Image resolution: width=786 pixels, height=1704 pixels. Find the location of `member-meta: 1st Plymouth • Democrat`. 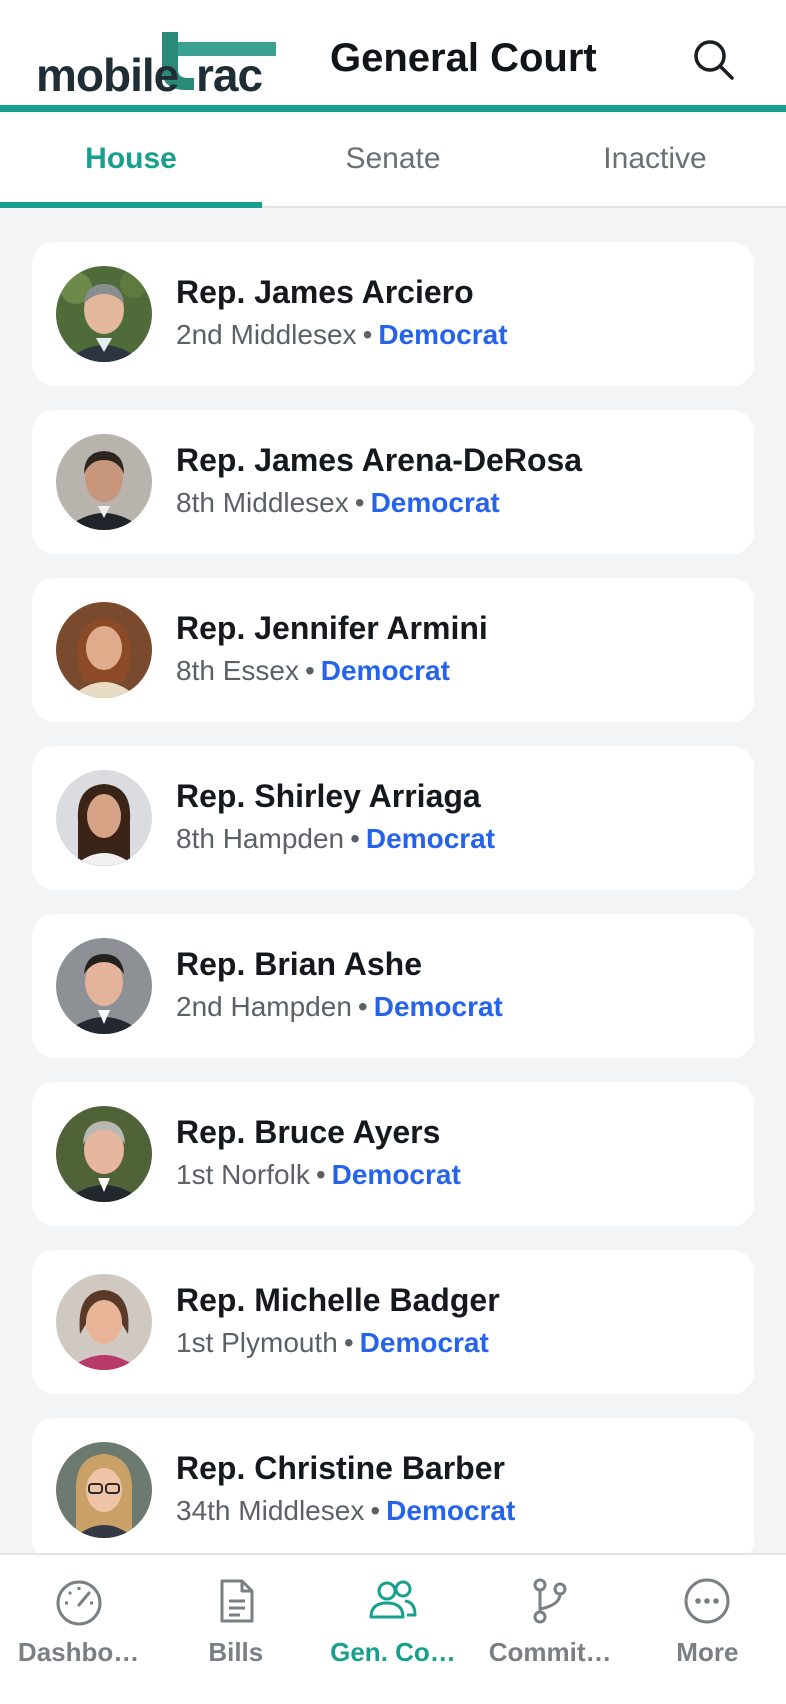

member-meta: 1st Plymouth • Democrat is located at coordinates (332, 1343).